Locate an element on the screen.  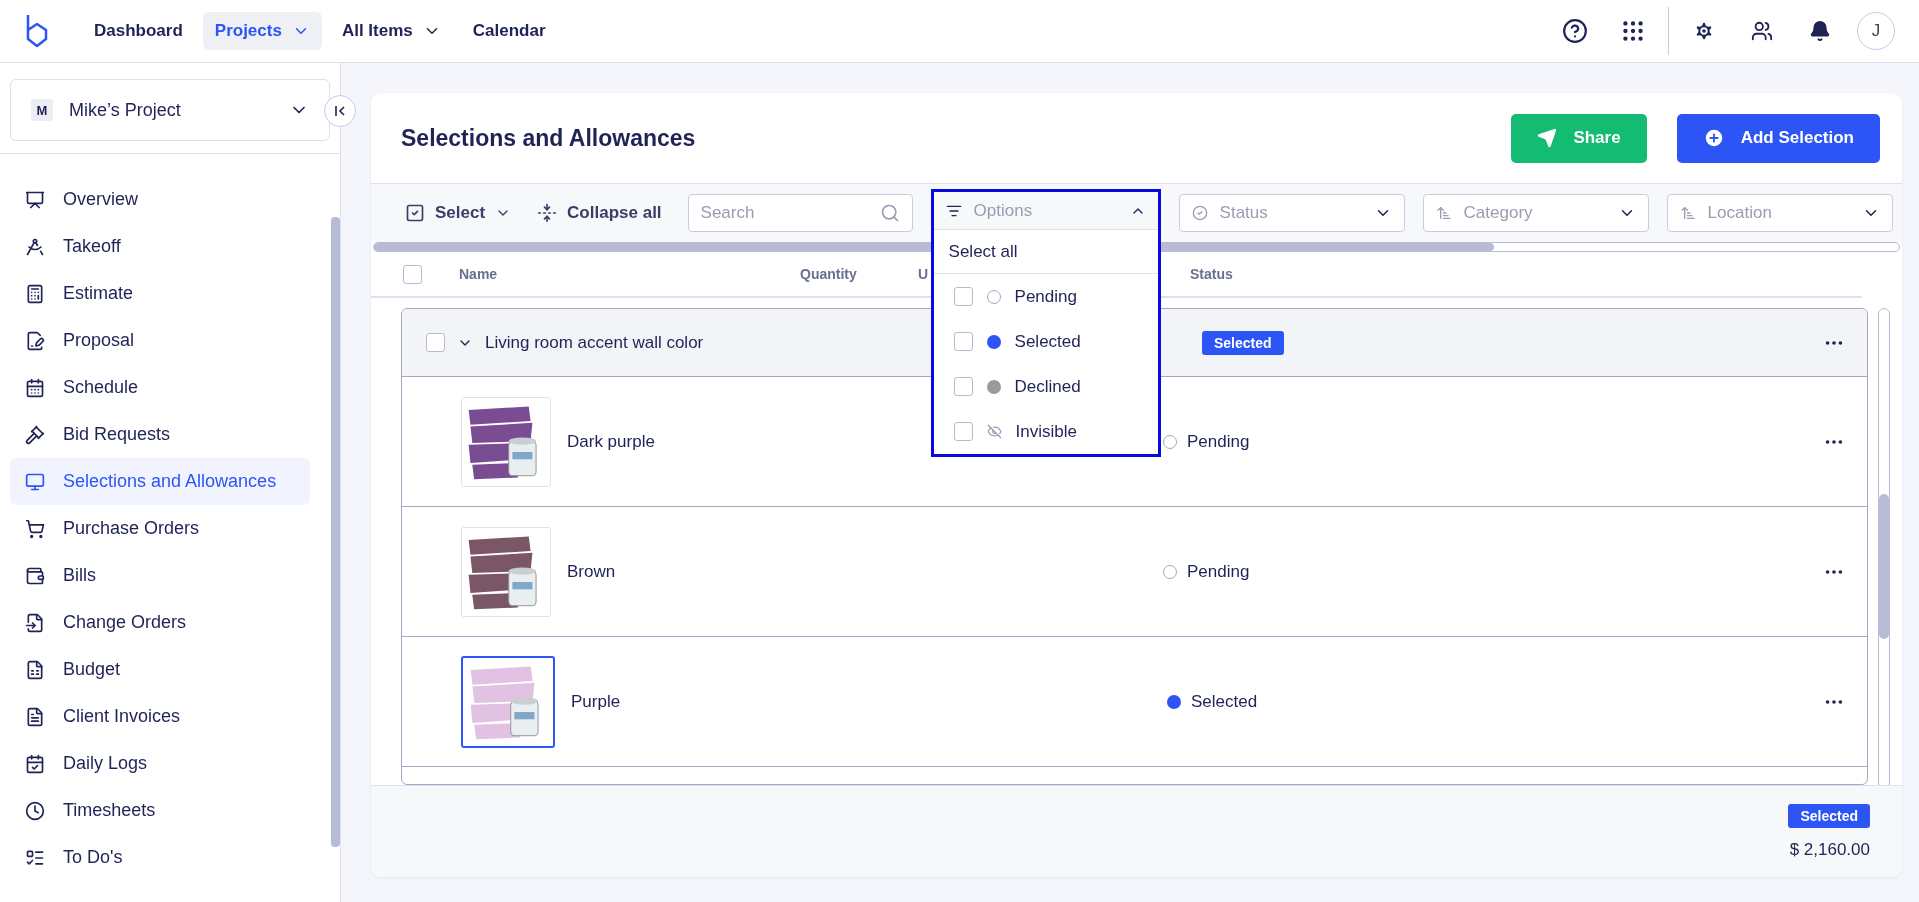
sidebar-item: Takeoff is located at coordinates (160, 246).